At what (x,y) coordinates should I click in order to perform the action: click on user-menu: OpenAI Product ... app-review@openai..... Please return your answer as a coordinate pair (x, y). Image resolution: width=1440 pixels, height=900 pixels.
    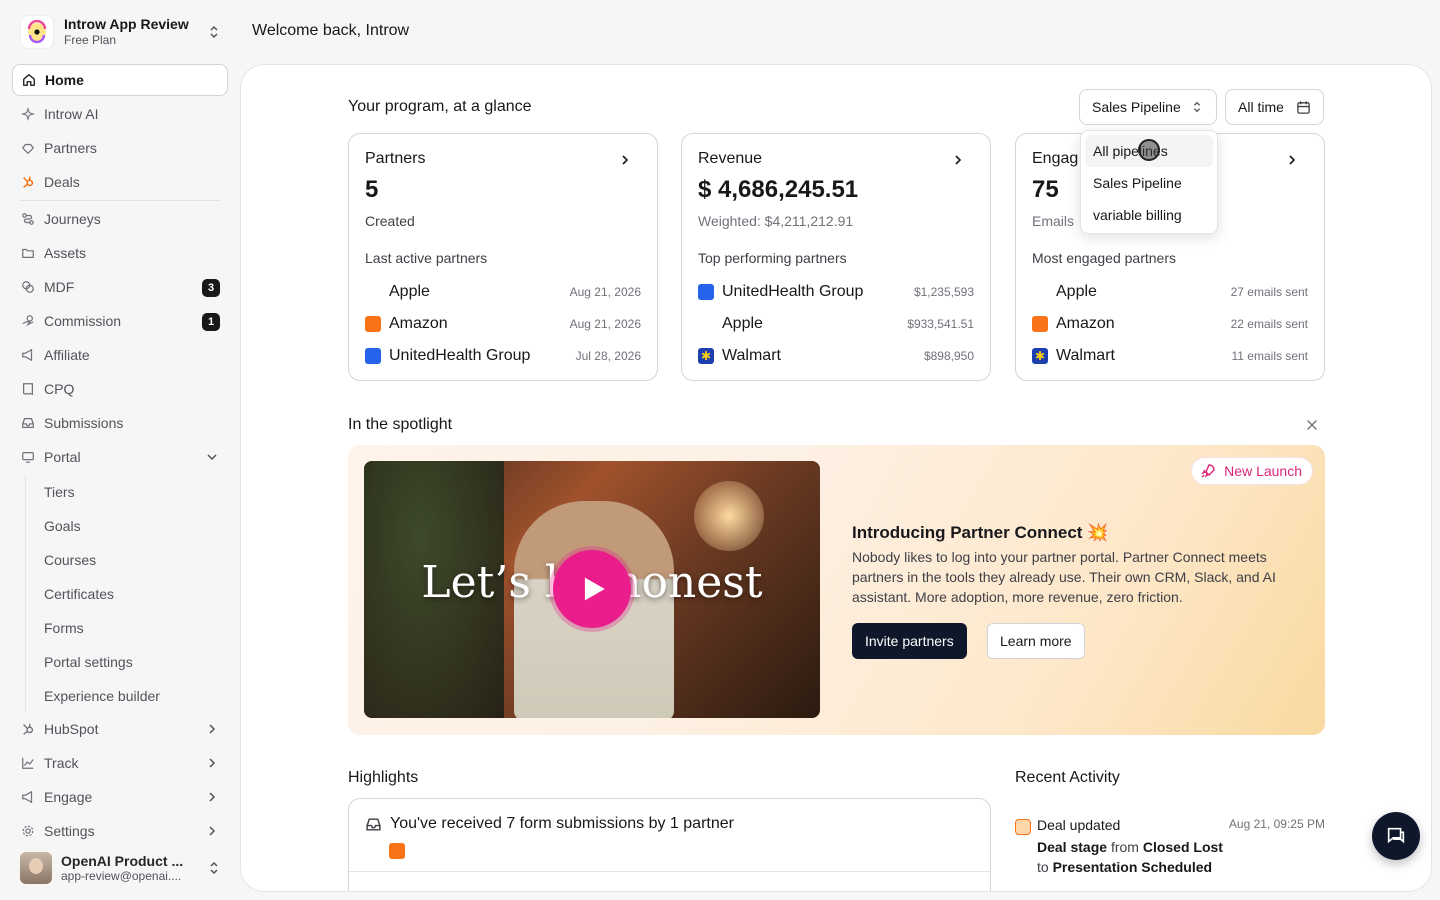
    Looking at the image, I should click on (120, 868).